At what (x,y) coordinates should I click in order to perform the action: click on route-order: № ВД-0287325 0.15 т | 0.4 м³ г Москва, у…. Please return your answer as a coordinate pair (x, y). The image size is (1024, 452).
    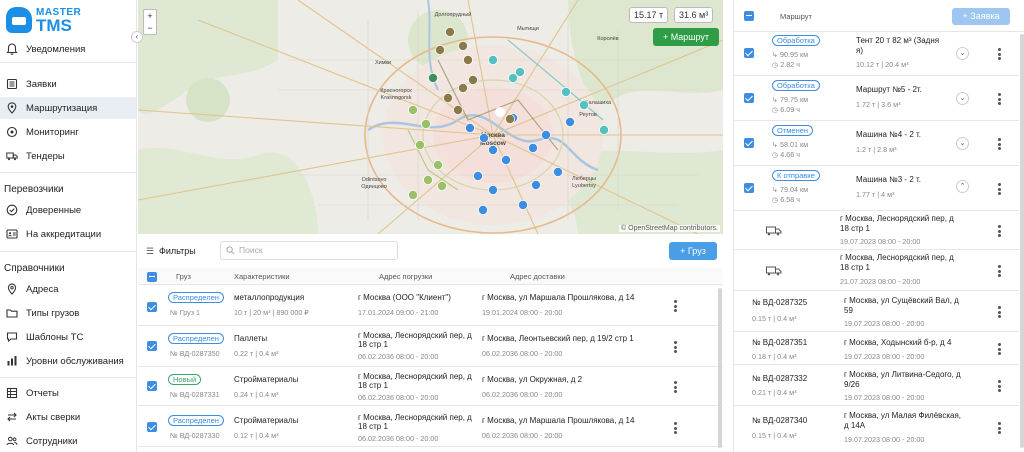
    Looking at the image, I should click on (876, 312).